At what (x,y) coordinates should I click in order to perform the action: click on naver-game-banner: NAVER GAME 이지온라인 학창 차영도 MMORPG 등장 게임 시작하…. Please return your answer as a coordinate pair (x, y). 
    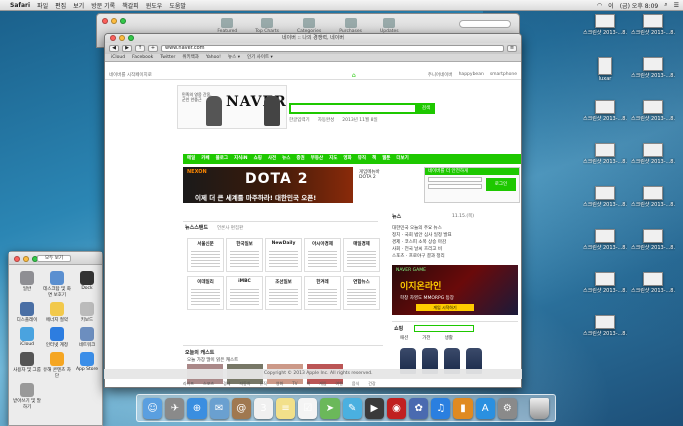
    Looking at the image, I should click on (455, 290).